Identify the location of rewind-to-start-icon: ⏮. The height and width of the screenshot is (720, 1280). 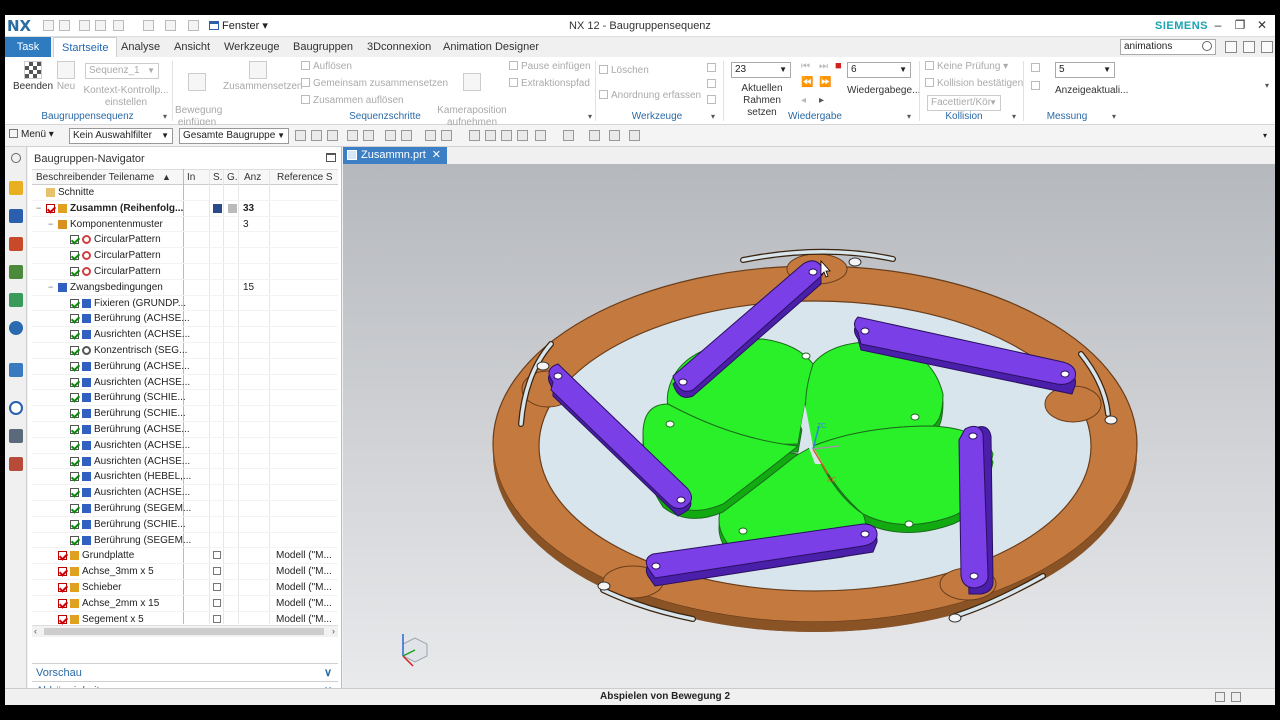
(805, 66).